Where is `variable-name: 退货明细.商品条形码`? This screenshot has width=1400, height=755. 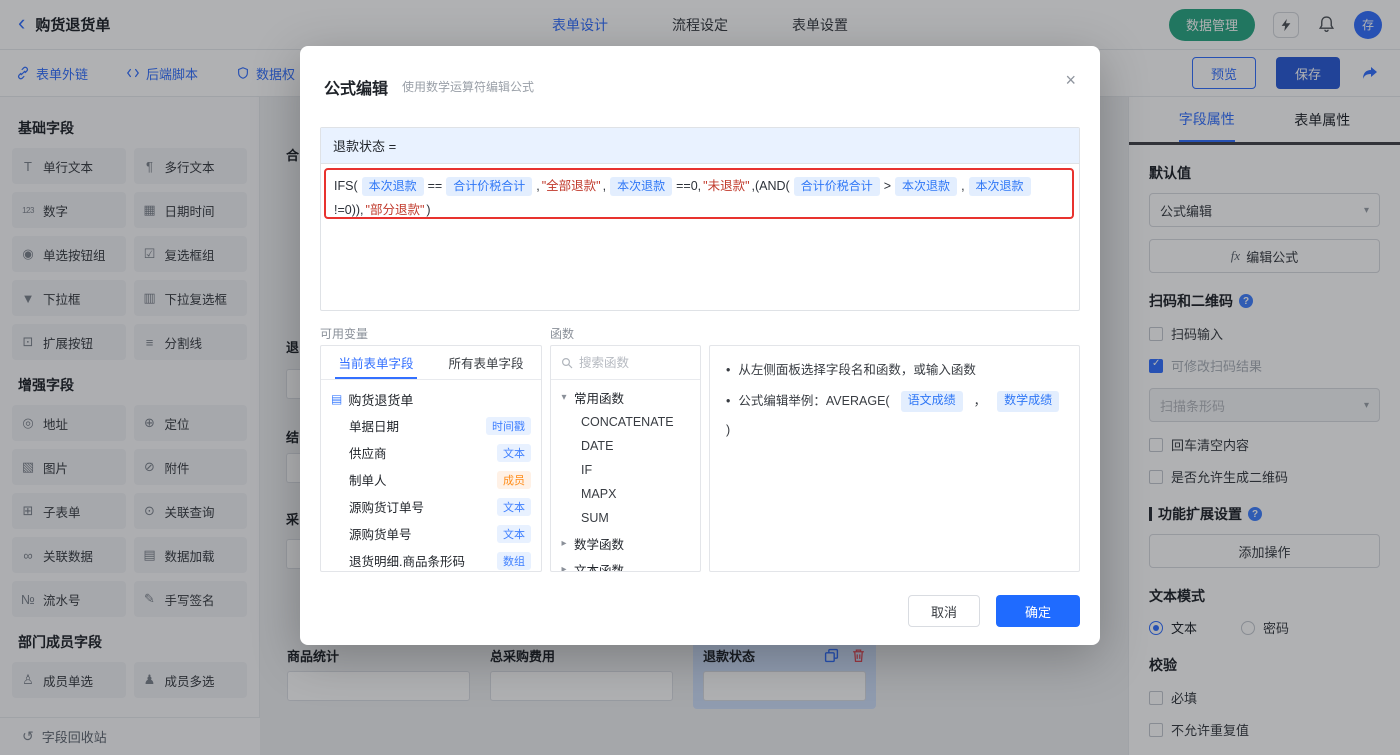 variable-name: 退货明细.商品条形码 is located at coordinates (407, 562).